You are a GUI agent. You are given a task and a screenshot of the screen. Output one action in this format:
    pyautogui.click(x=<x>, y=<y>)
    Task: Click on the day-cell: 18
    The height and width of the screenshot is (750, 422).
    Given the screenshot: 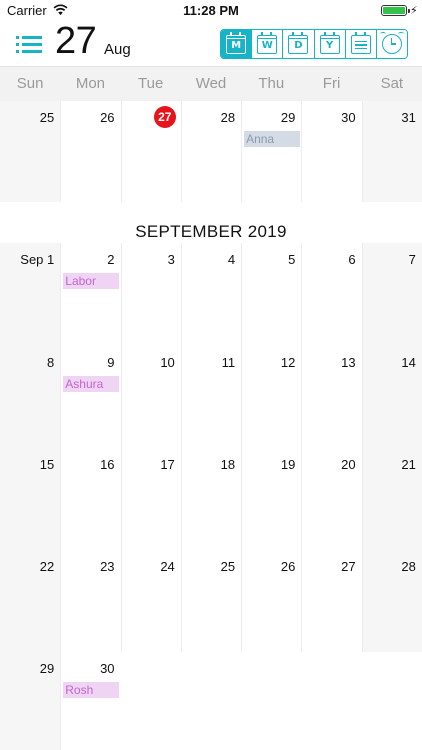 What is the action you would take?
    pyautogui.click(x=211, y=499)
    